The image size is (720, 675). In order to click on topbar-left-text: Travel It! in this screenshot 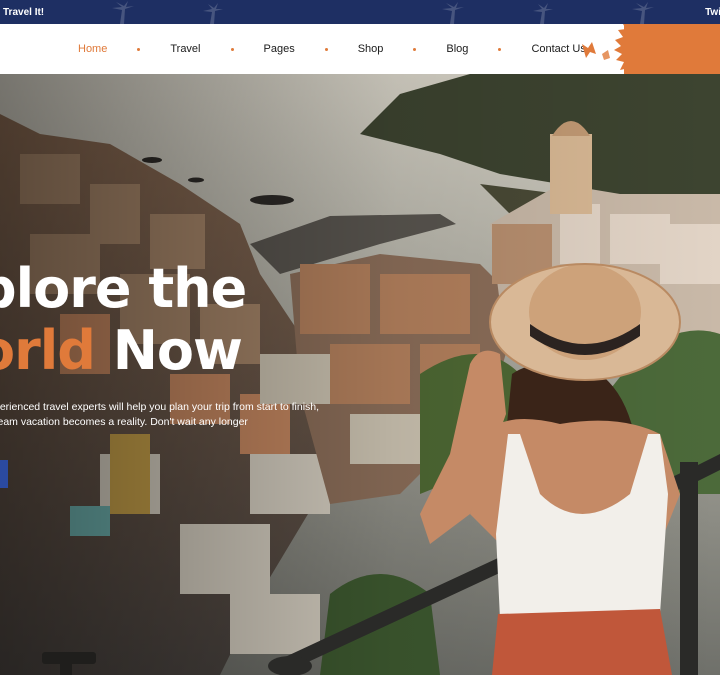, I will do `click(24, 12)`.